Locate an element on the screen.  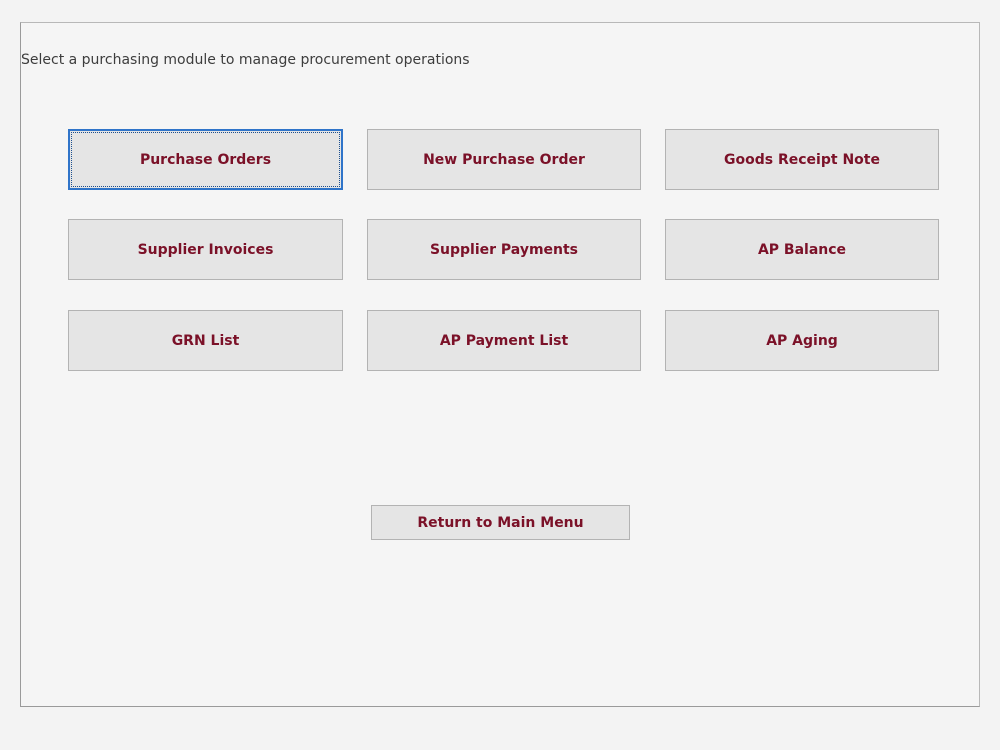
supplier-payments-button: Supplier Payments is located at coordinates (504, 249).